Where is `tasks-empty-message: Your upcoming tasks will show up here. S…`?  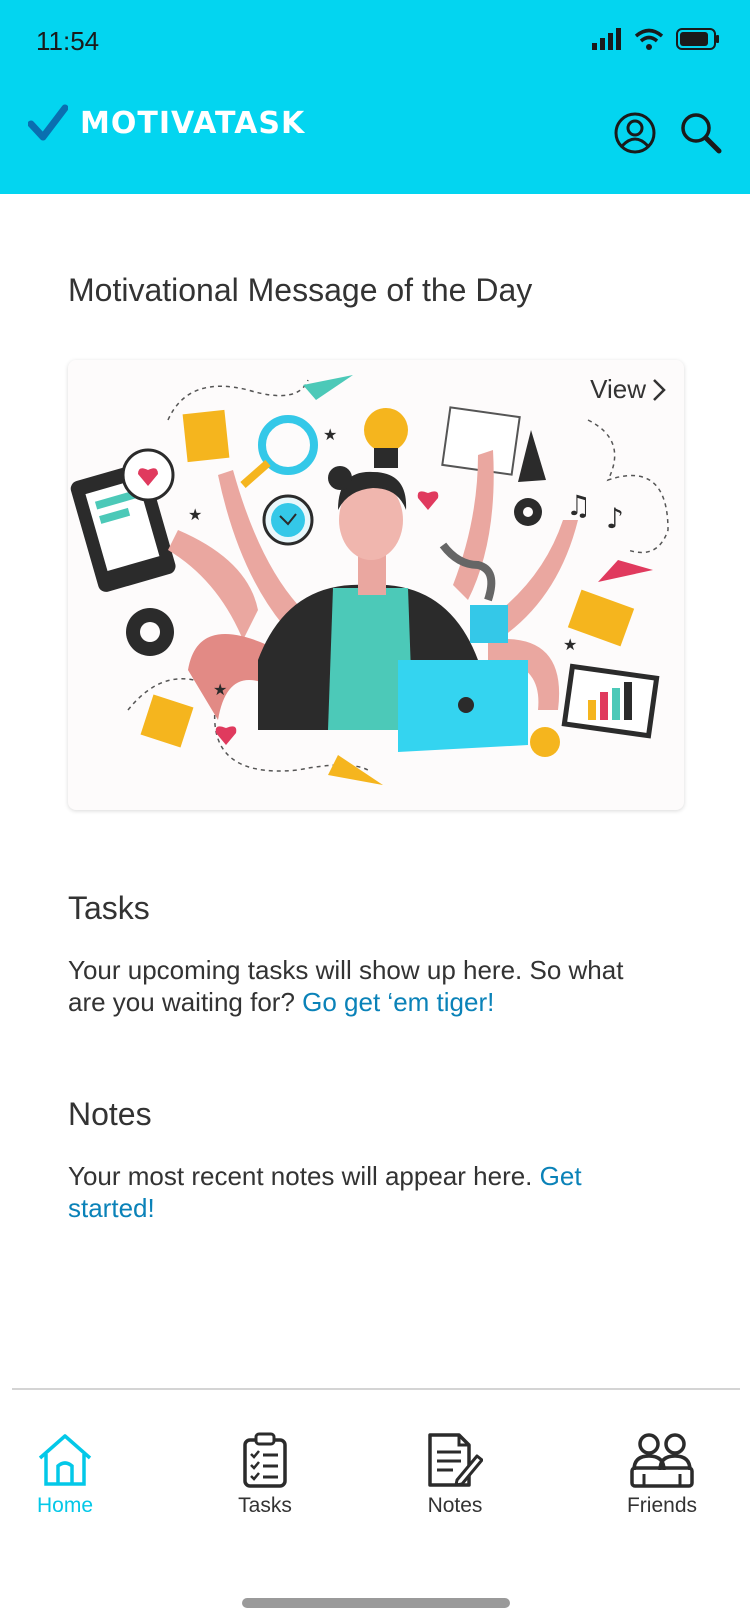 tasks-empty-message: Your upcoming tasks will show up here. S… is located at coordinates (368, 986).